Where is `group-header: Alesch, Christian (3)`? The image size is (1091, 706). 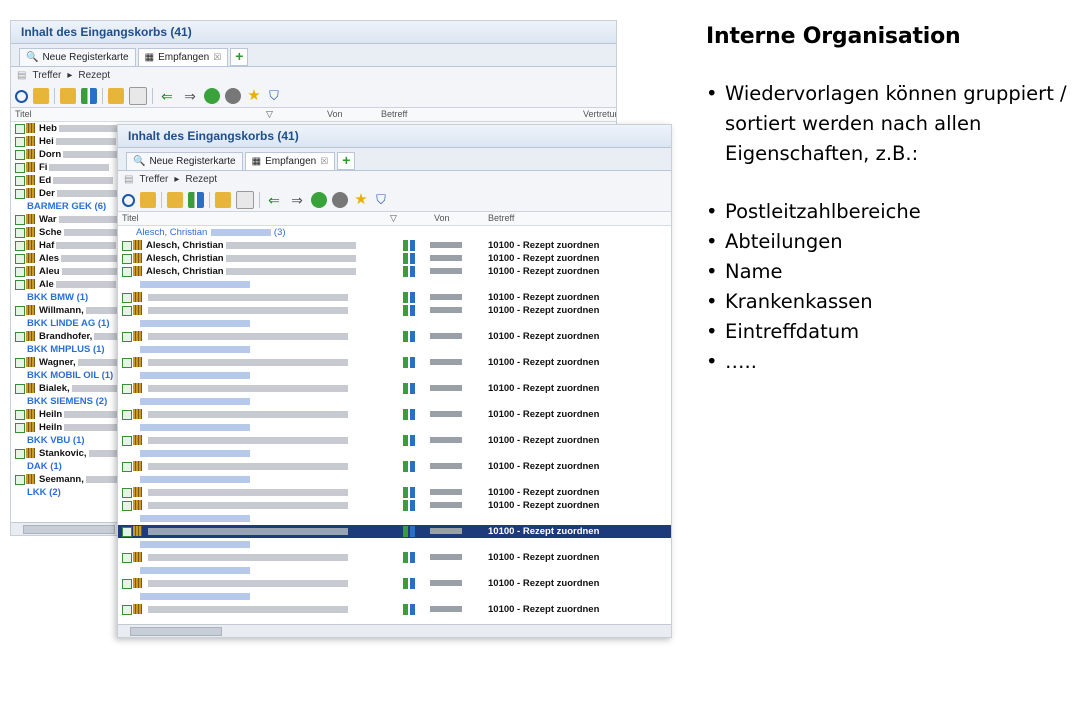
group-header: Alesch, Christian (3) is located at coordinates (394, 232).